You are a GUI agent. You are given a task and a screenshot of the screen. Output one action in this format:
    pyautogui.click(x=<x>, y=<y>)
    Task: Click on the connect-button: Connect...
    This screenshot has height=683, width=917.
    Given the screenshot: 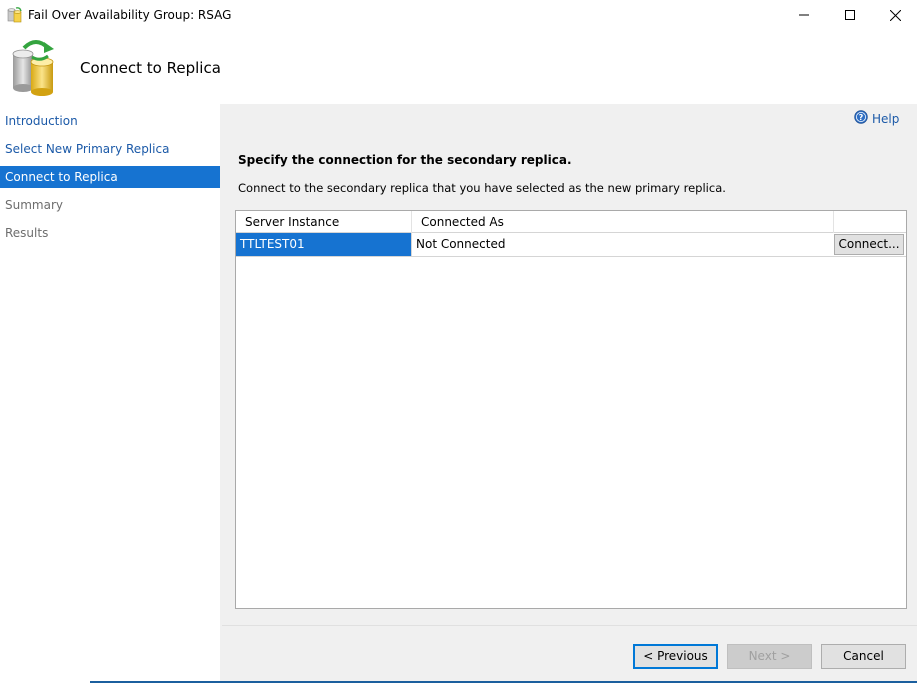 What is the action you would take?
    pyautogui.click(x=869, y=244)
    